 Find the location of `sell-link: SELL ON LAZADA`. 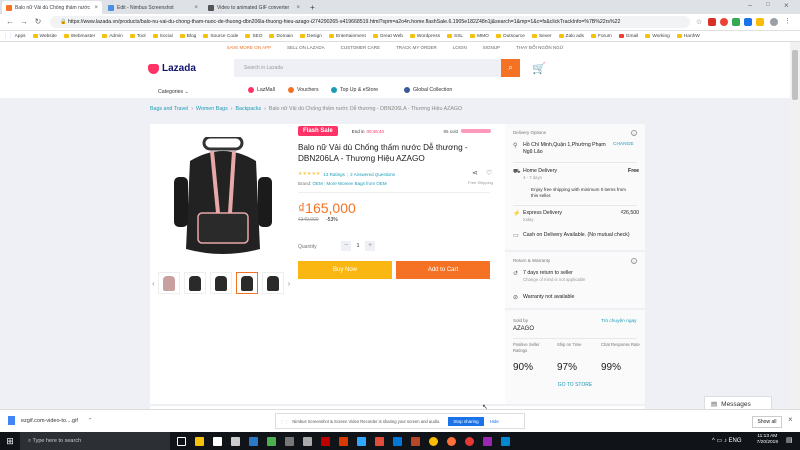

sell-link: SELL ON LAZADA is located at coordinates (306, 47).